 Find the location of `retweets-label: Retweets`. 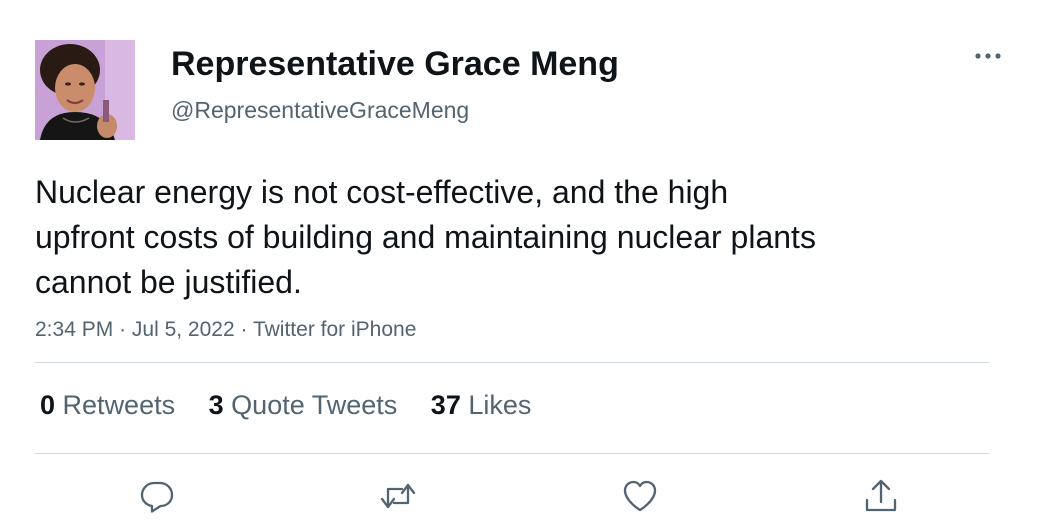

retweets-label: Retweets is located at coordinates (119, 405).